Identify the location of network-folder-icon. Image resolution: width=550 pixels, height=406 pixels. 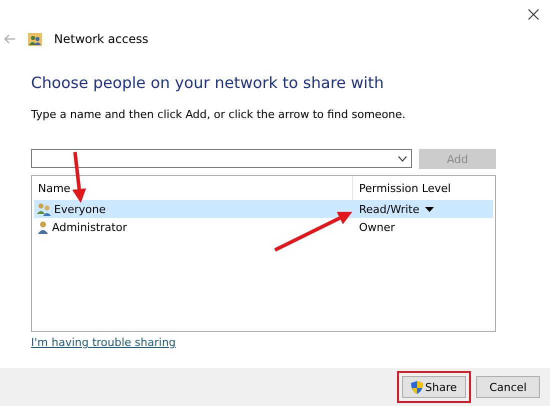
(35, 39).